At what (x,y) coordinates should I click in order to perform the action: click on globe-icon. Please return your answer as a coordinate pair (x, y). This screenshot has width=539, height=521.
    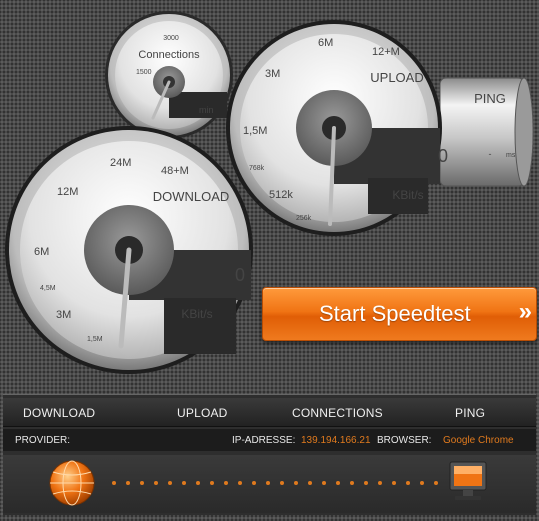
    Looking at the image, I should click on (72, 483).